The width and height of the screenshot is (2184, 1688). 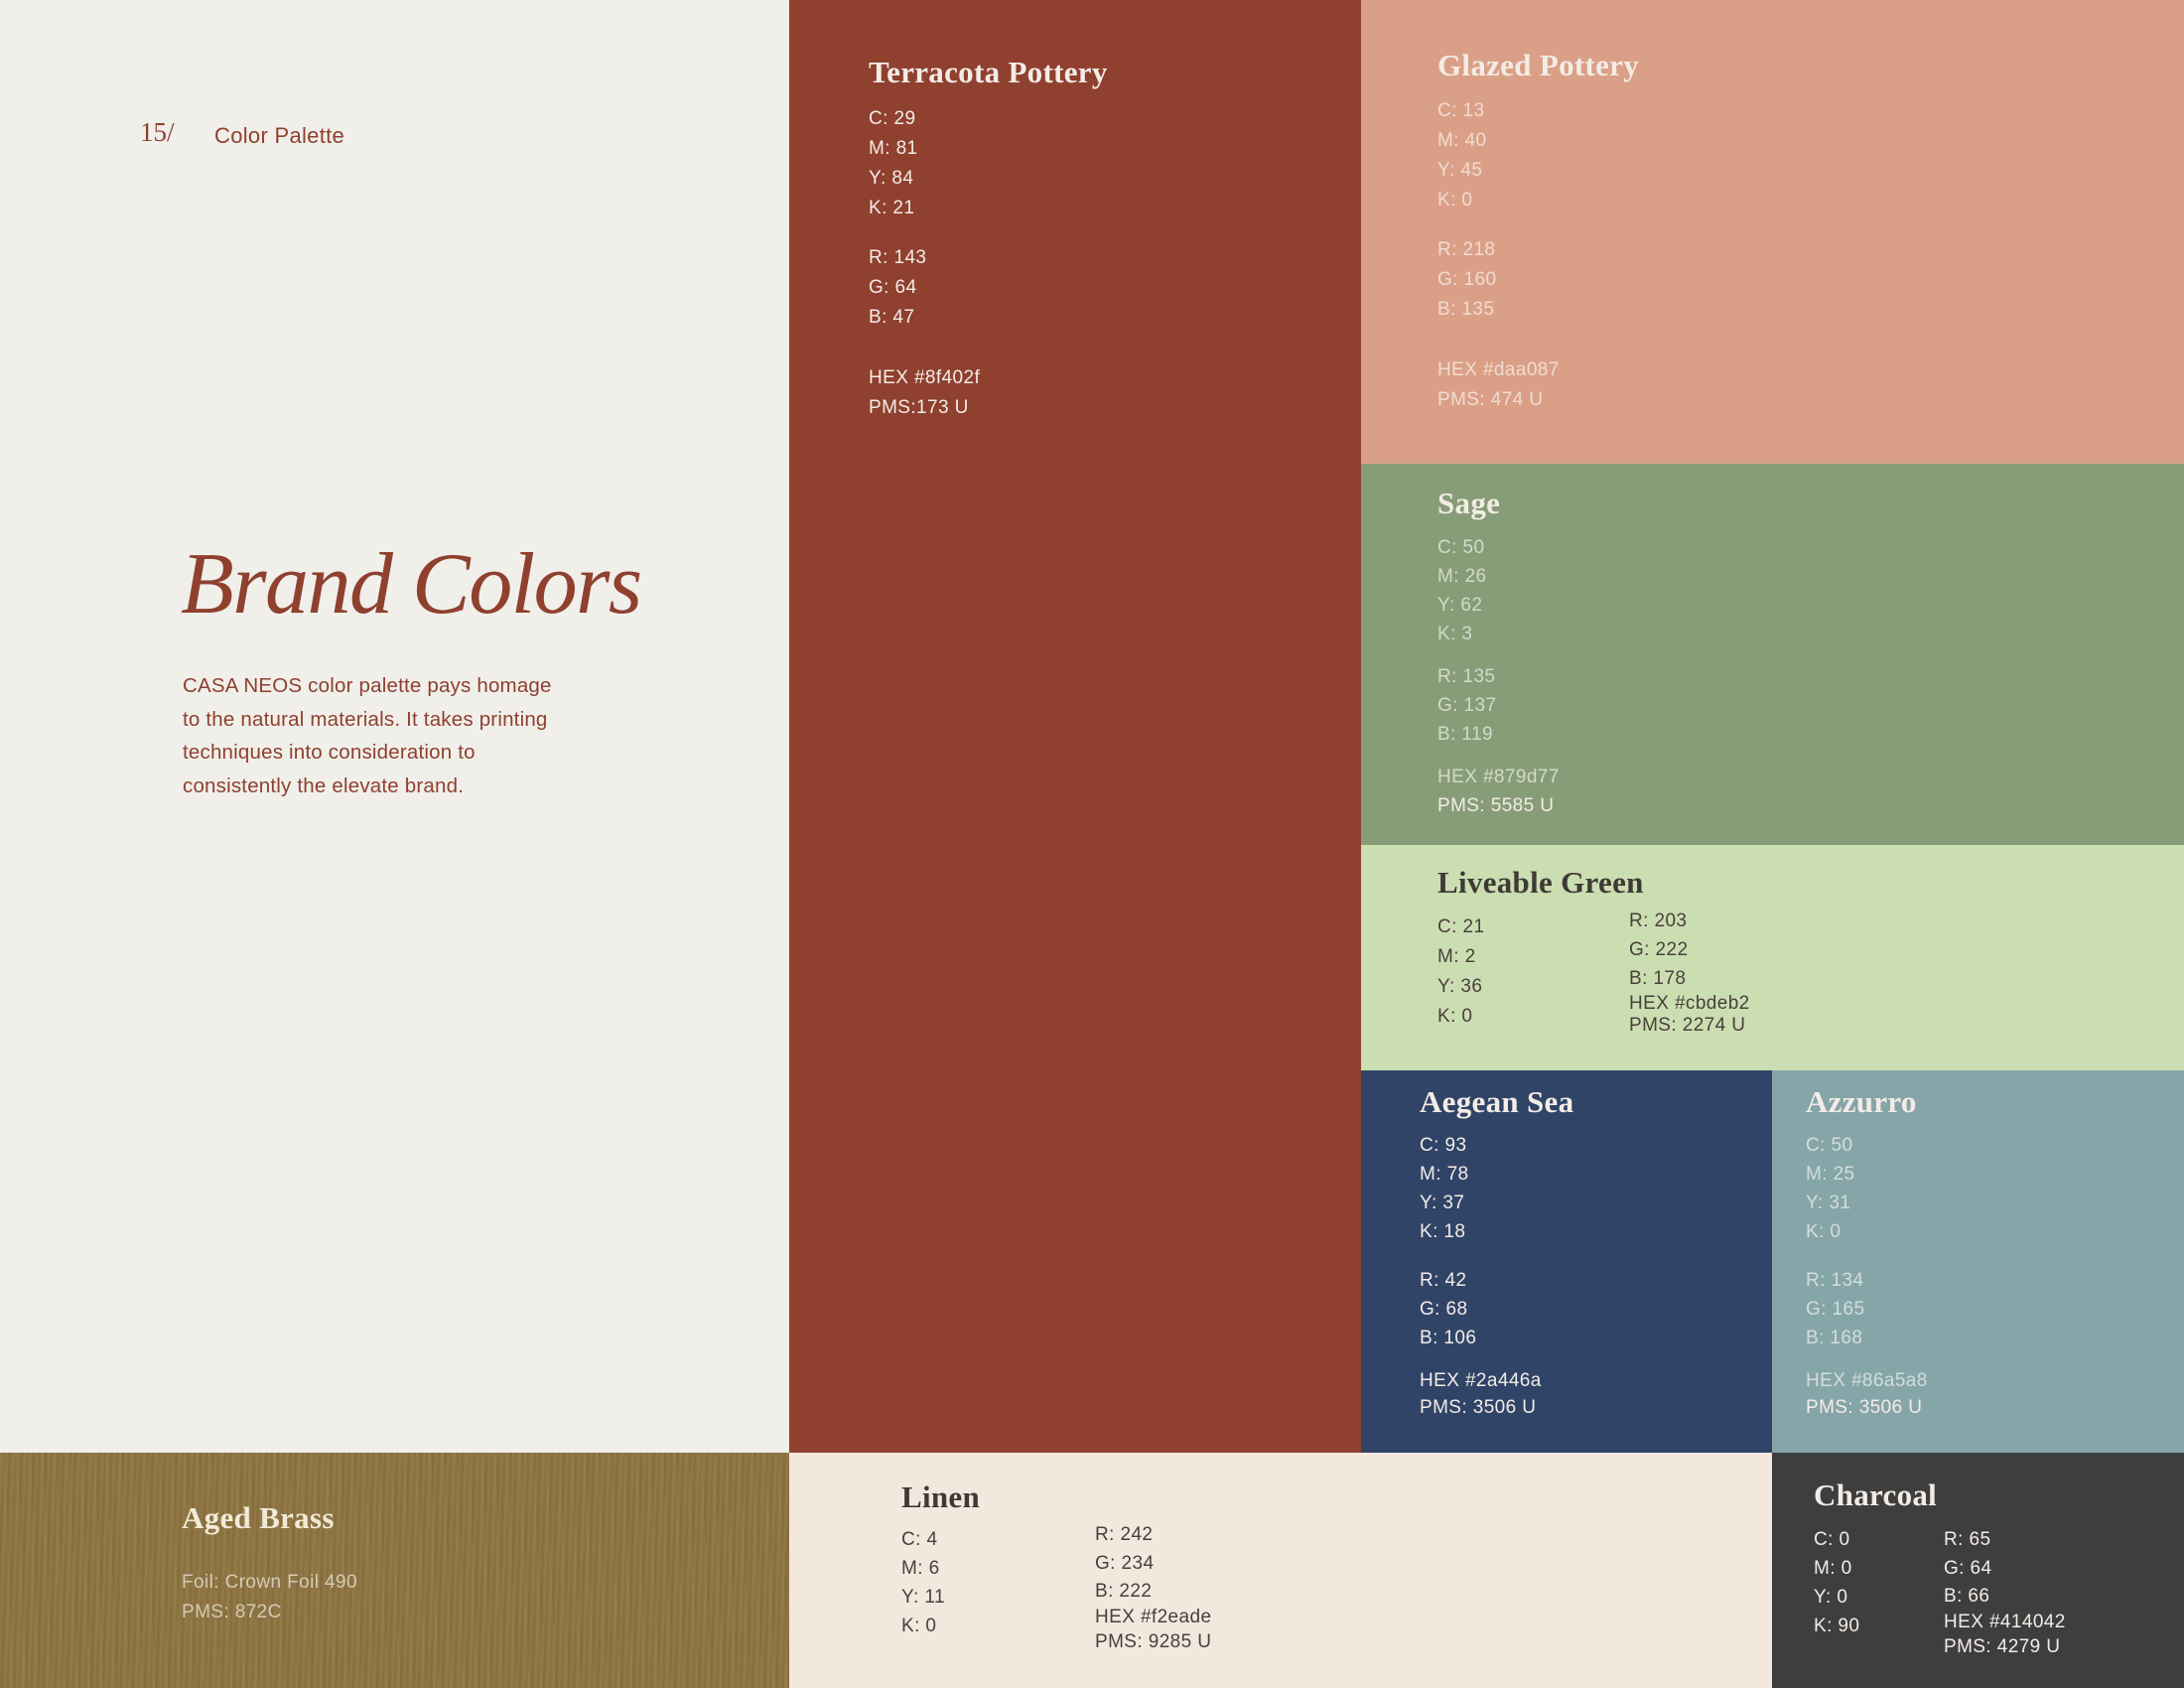 What do you see at coordinates (324, 785) in the screenshot?
I see `intro-line: consistently the elevate brand.` at bounding box center [324, 785].